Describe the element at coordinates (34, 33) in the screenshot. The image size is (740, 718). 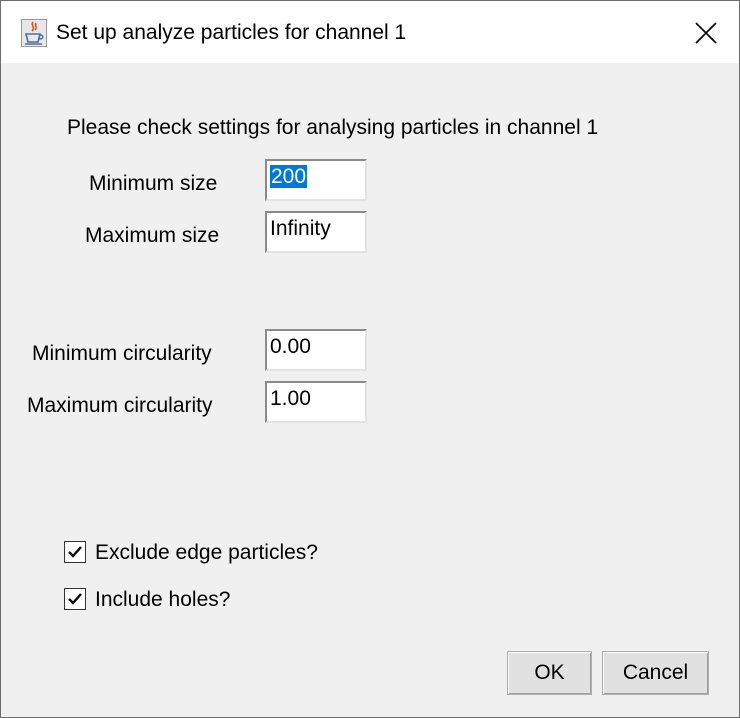
I see `java-cup-icon` at that location.